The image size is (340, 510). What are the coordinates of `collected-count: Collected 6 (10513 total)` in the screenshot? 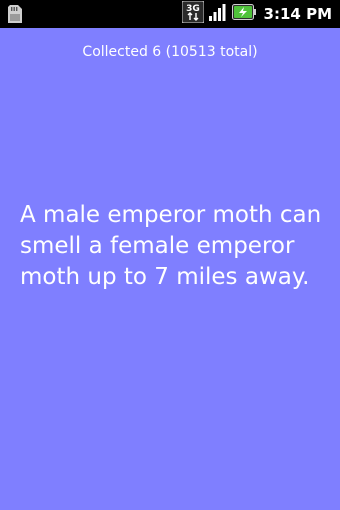 It's located at (170, 52).